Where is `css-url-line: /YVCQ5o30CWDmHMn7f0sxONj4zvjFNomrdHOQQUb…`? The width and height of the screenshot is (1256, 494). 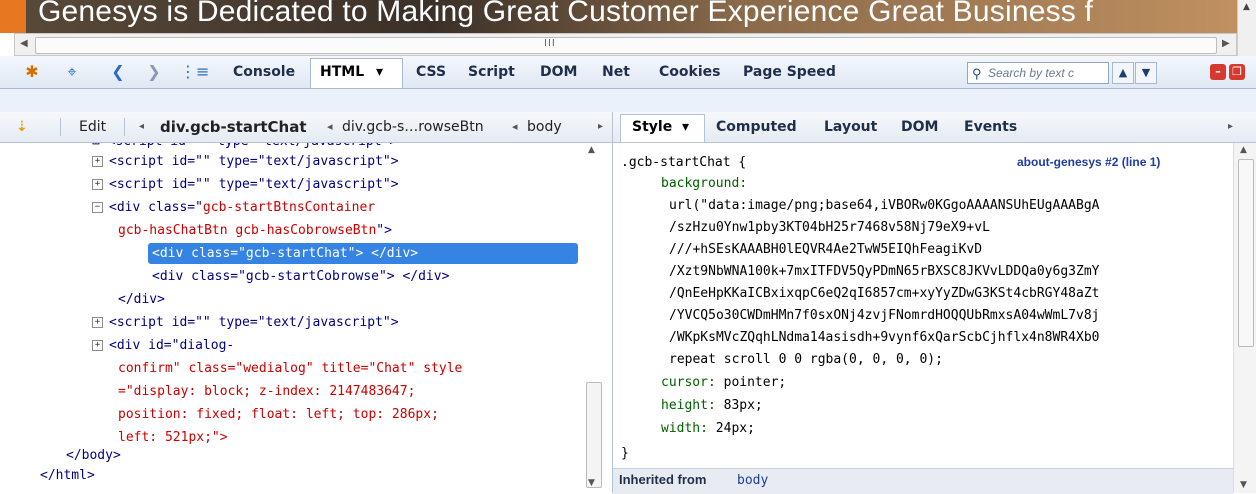
css-url-line: /YVCQ5o30CWDmHMn7f0sxONj4zvjFNomrdHOQQUb… is located at coordinates (884, 315).